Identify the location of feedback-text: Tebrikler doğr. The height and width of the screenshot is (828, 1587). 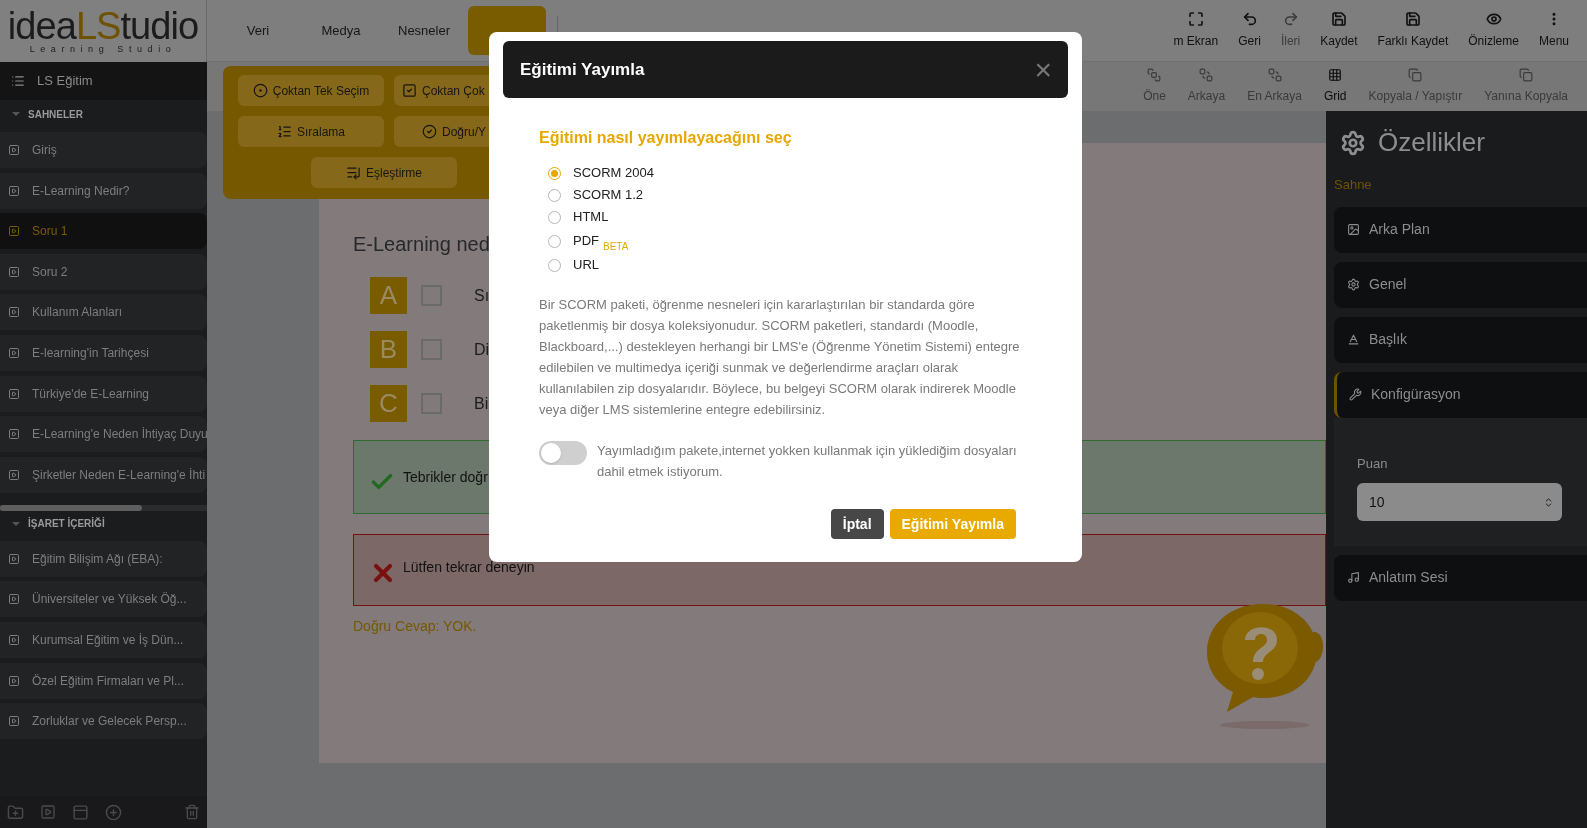
(445, 477).